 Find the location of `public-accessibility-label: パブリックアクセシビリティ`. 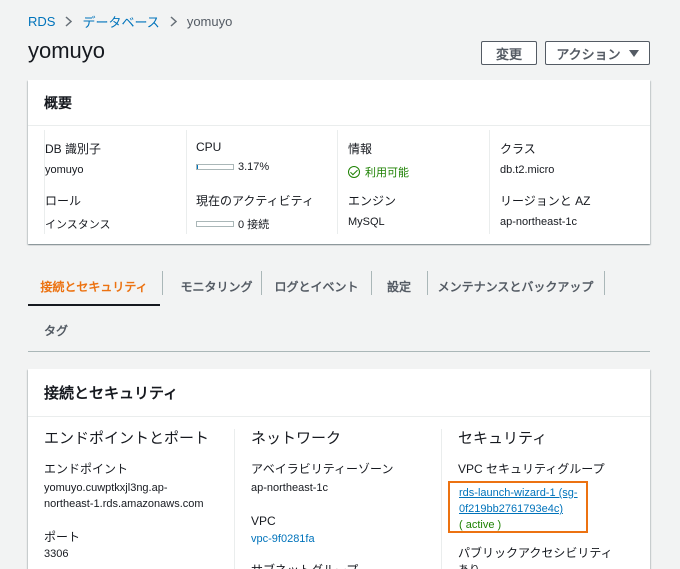

public-accessibility-label: パブリックアクセシビリティ is located at coordinates (535, 553).